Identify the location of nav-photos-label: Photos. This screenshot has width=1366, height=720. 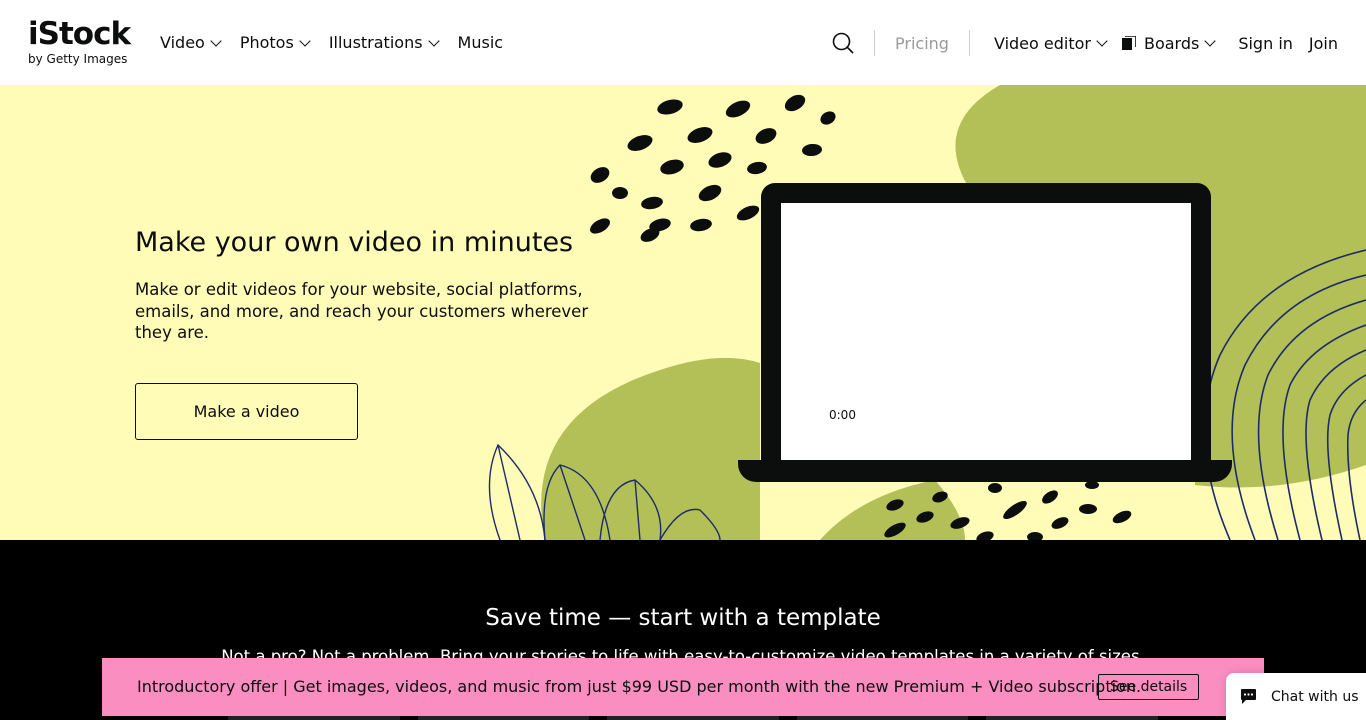
(266, 42).